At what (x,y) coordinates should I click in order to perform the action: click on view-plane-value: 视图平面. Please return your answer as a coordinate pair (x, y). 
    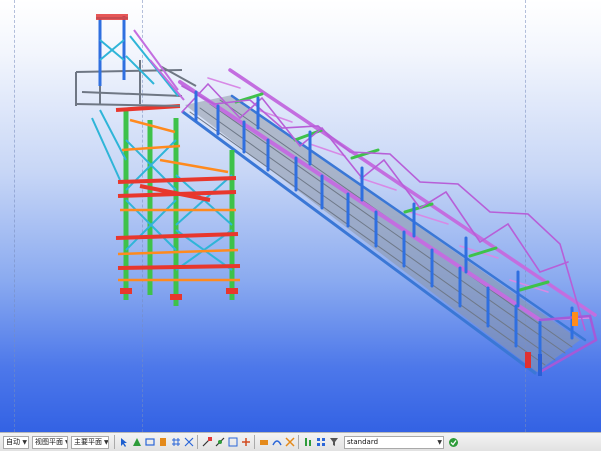
    Looking at the image, I should click on (49, 442).